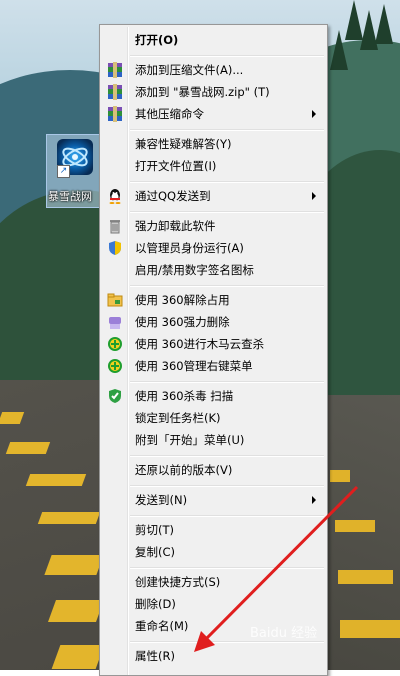 This screenshot has width=400, height=676. Describe the element at coordinates (276, 568) in the screenshot. I see `annotation-arrow` at that location.